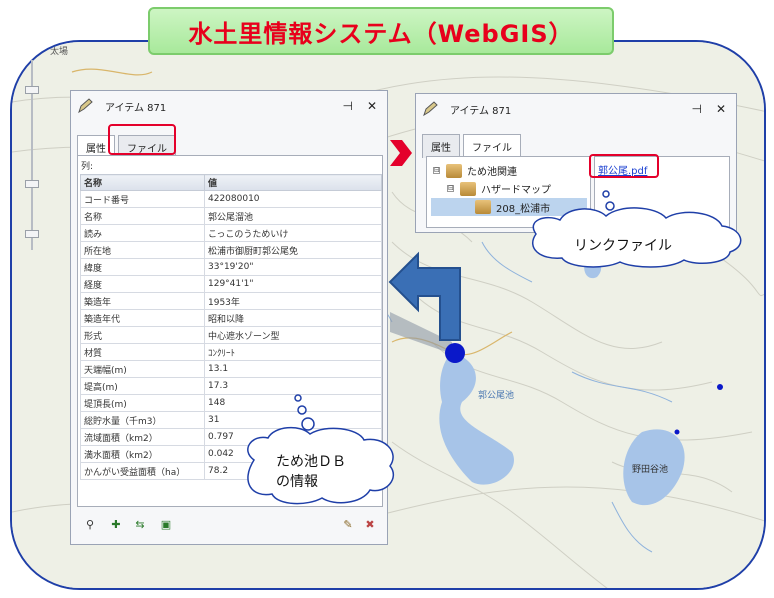 This screenshot has height=598, width=774. What do you see at coordinates (142, 250) in the screenshot?
I see `attribute-name-cell: 所在地` at bounding box center [142, 250].